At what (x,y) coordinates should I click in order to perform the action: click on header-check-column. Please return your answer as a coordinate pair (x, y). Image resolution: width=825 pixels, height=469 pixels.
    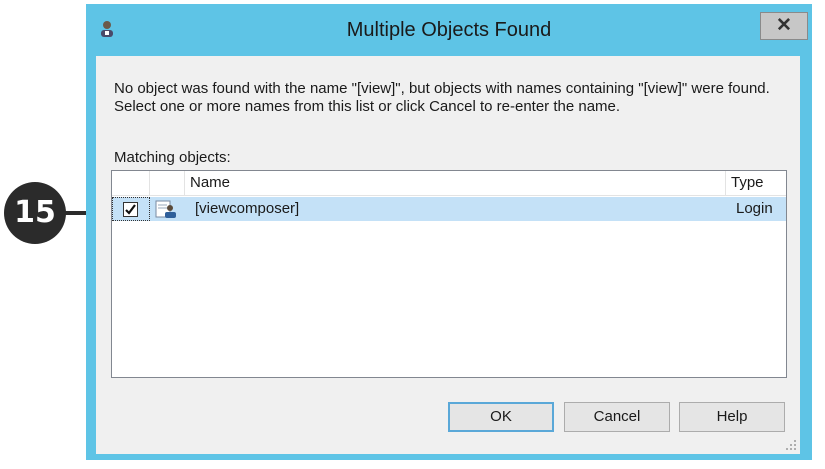
    Looking at the image, I should click on (131, 183).